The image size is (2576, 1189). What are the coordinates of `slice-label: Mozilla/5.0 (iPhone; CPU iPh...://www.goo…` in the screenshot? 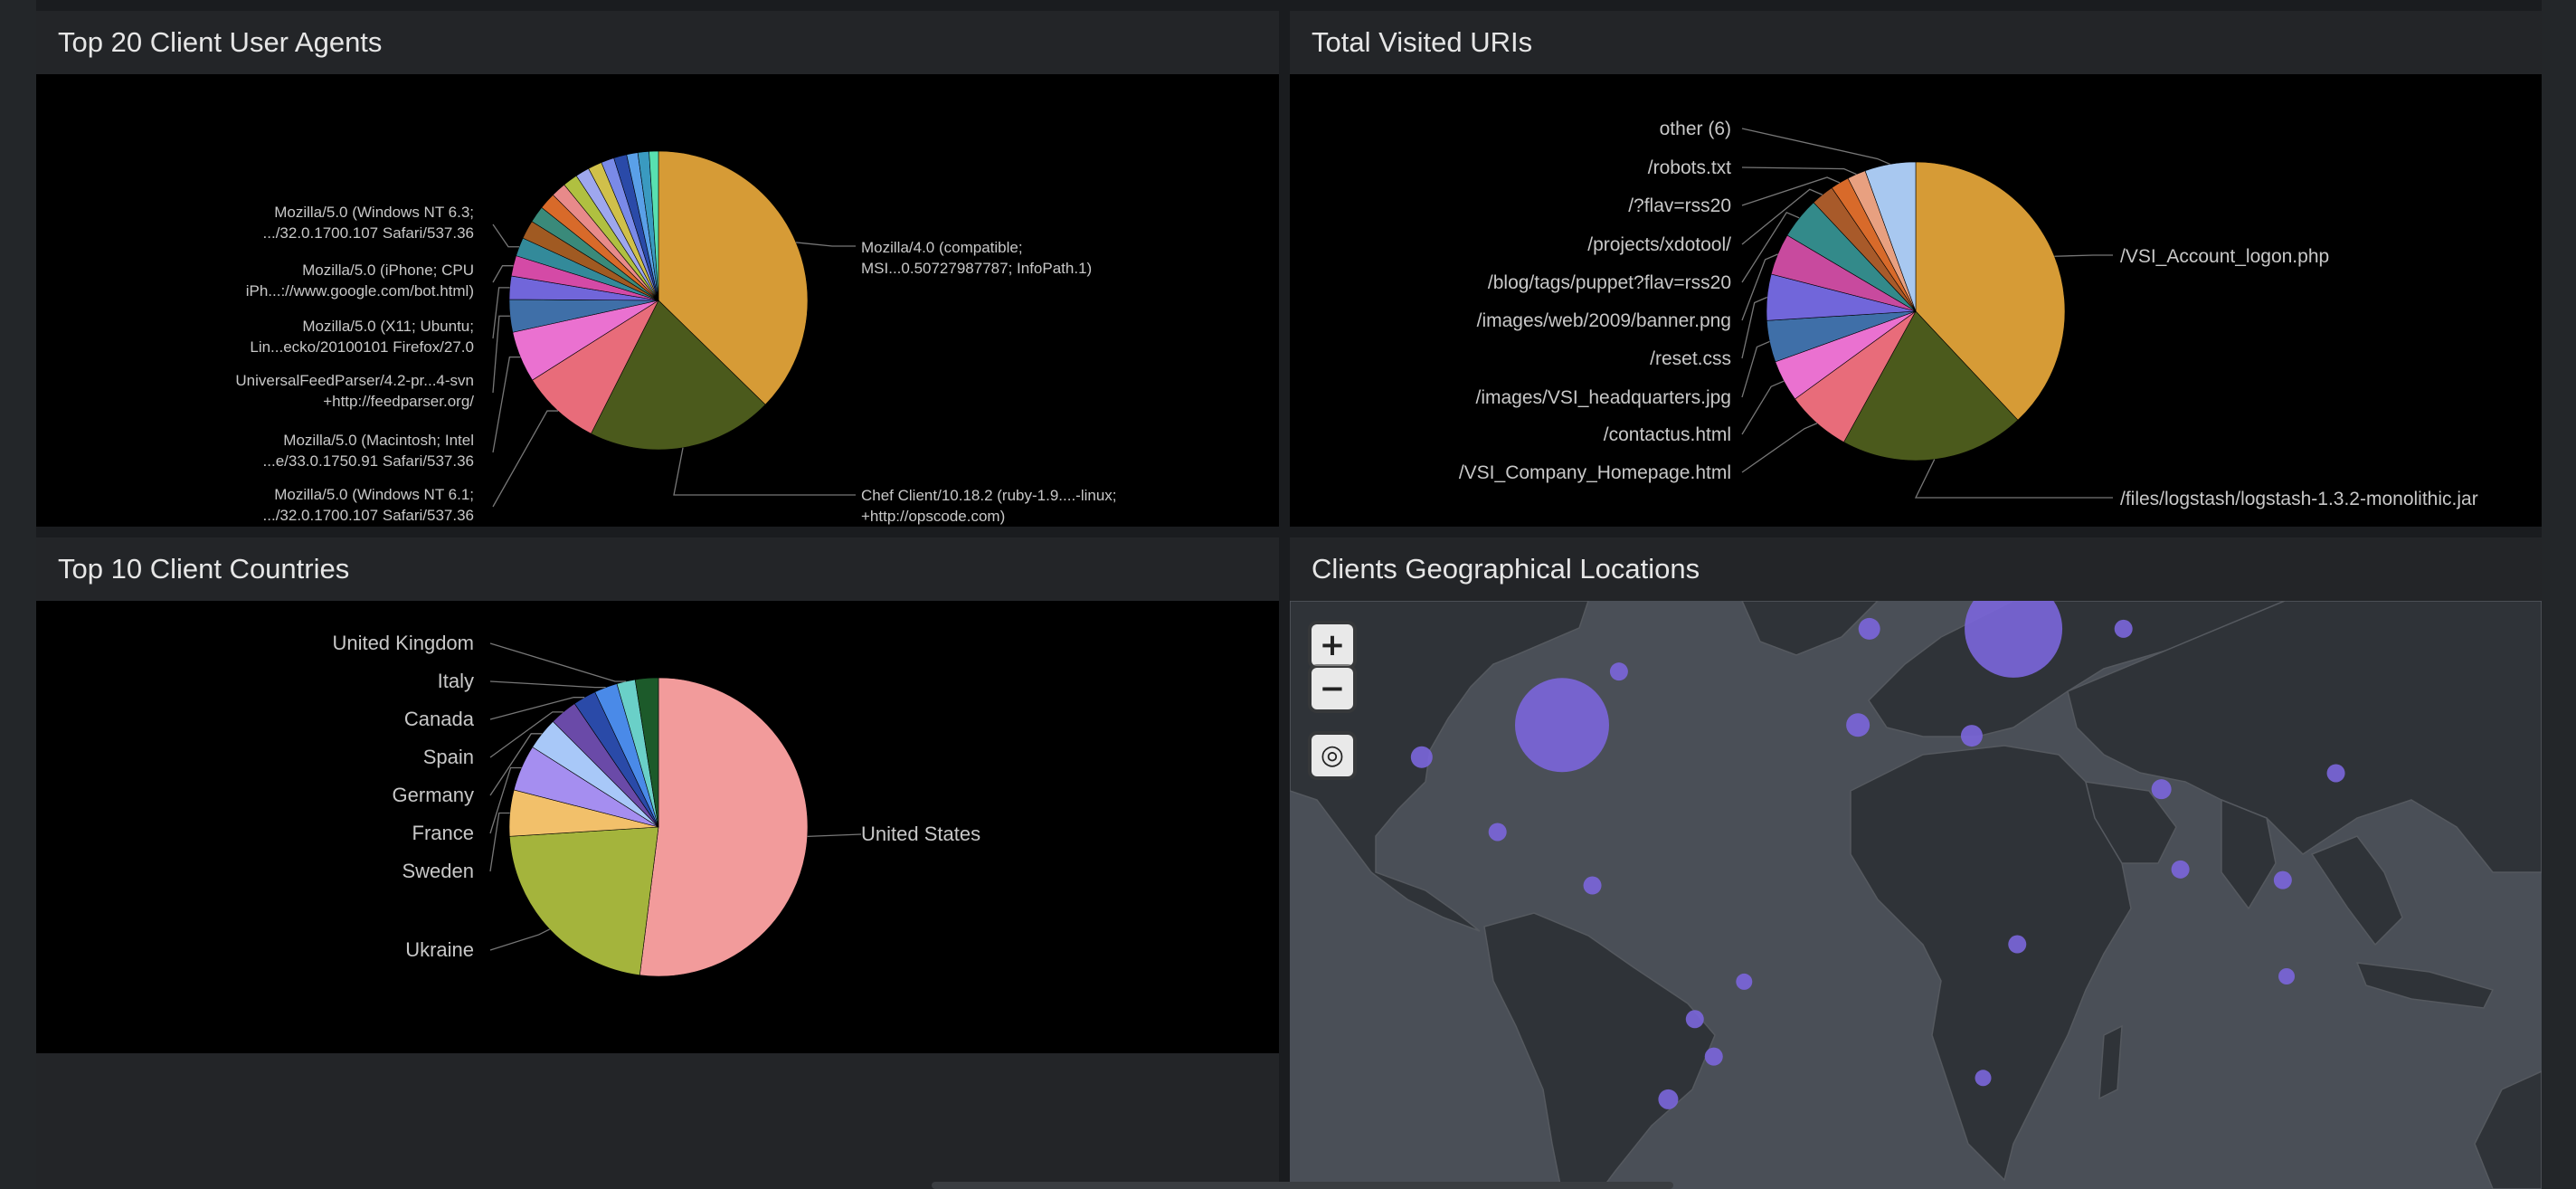 It's located at (360, 281).